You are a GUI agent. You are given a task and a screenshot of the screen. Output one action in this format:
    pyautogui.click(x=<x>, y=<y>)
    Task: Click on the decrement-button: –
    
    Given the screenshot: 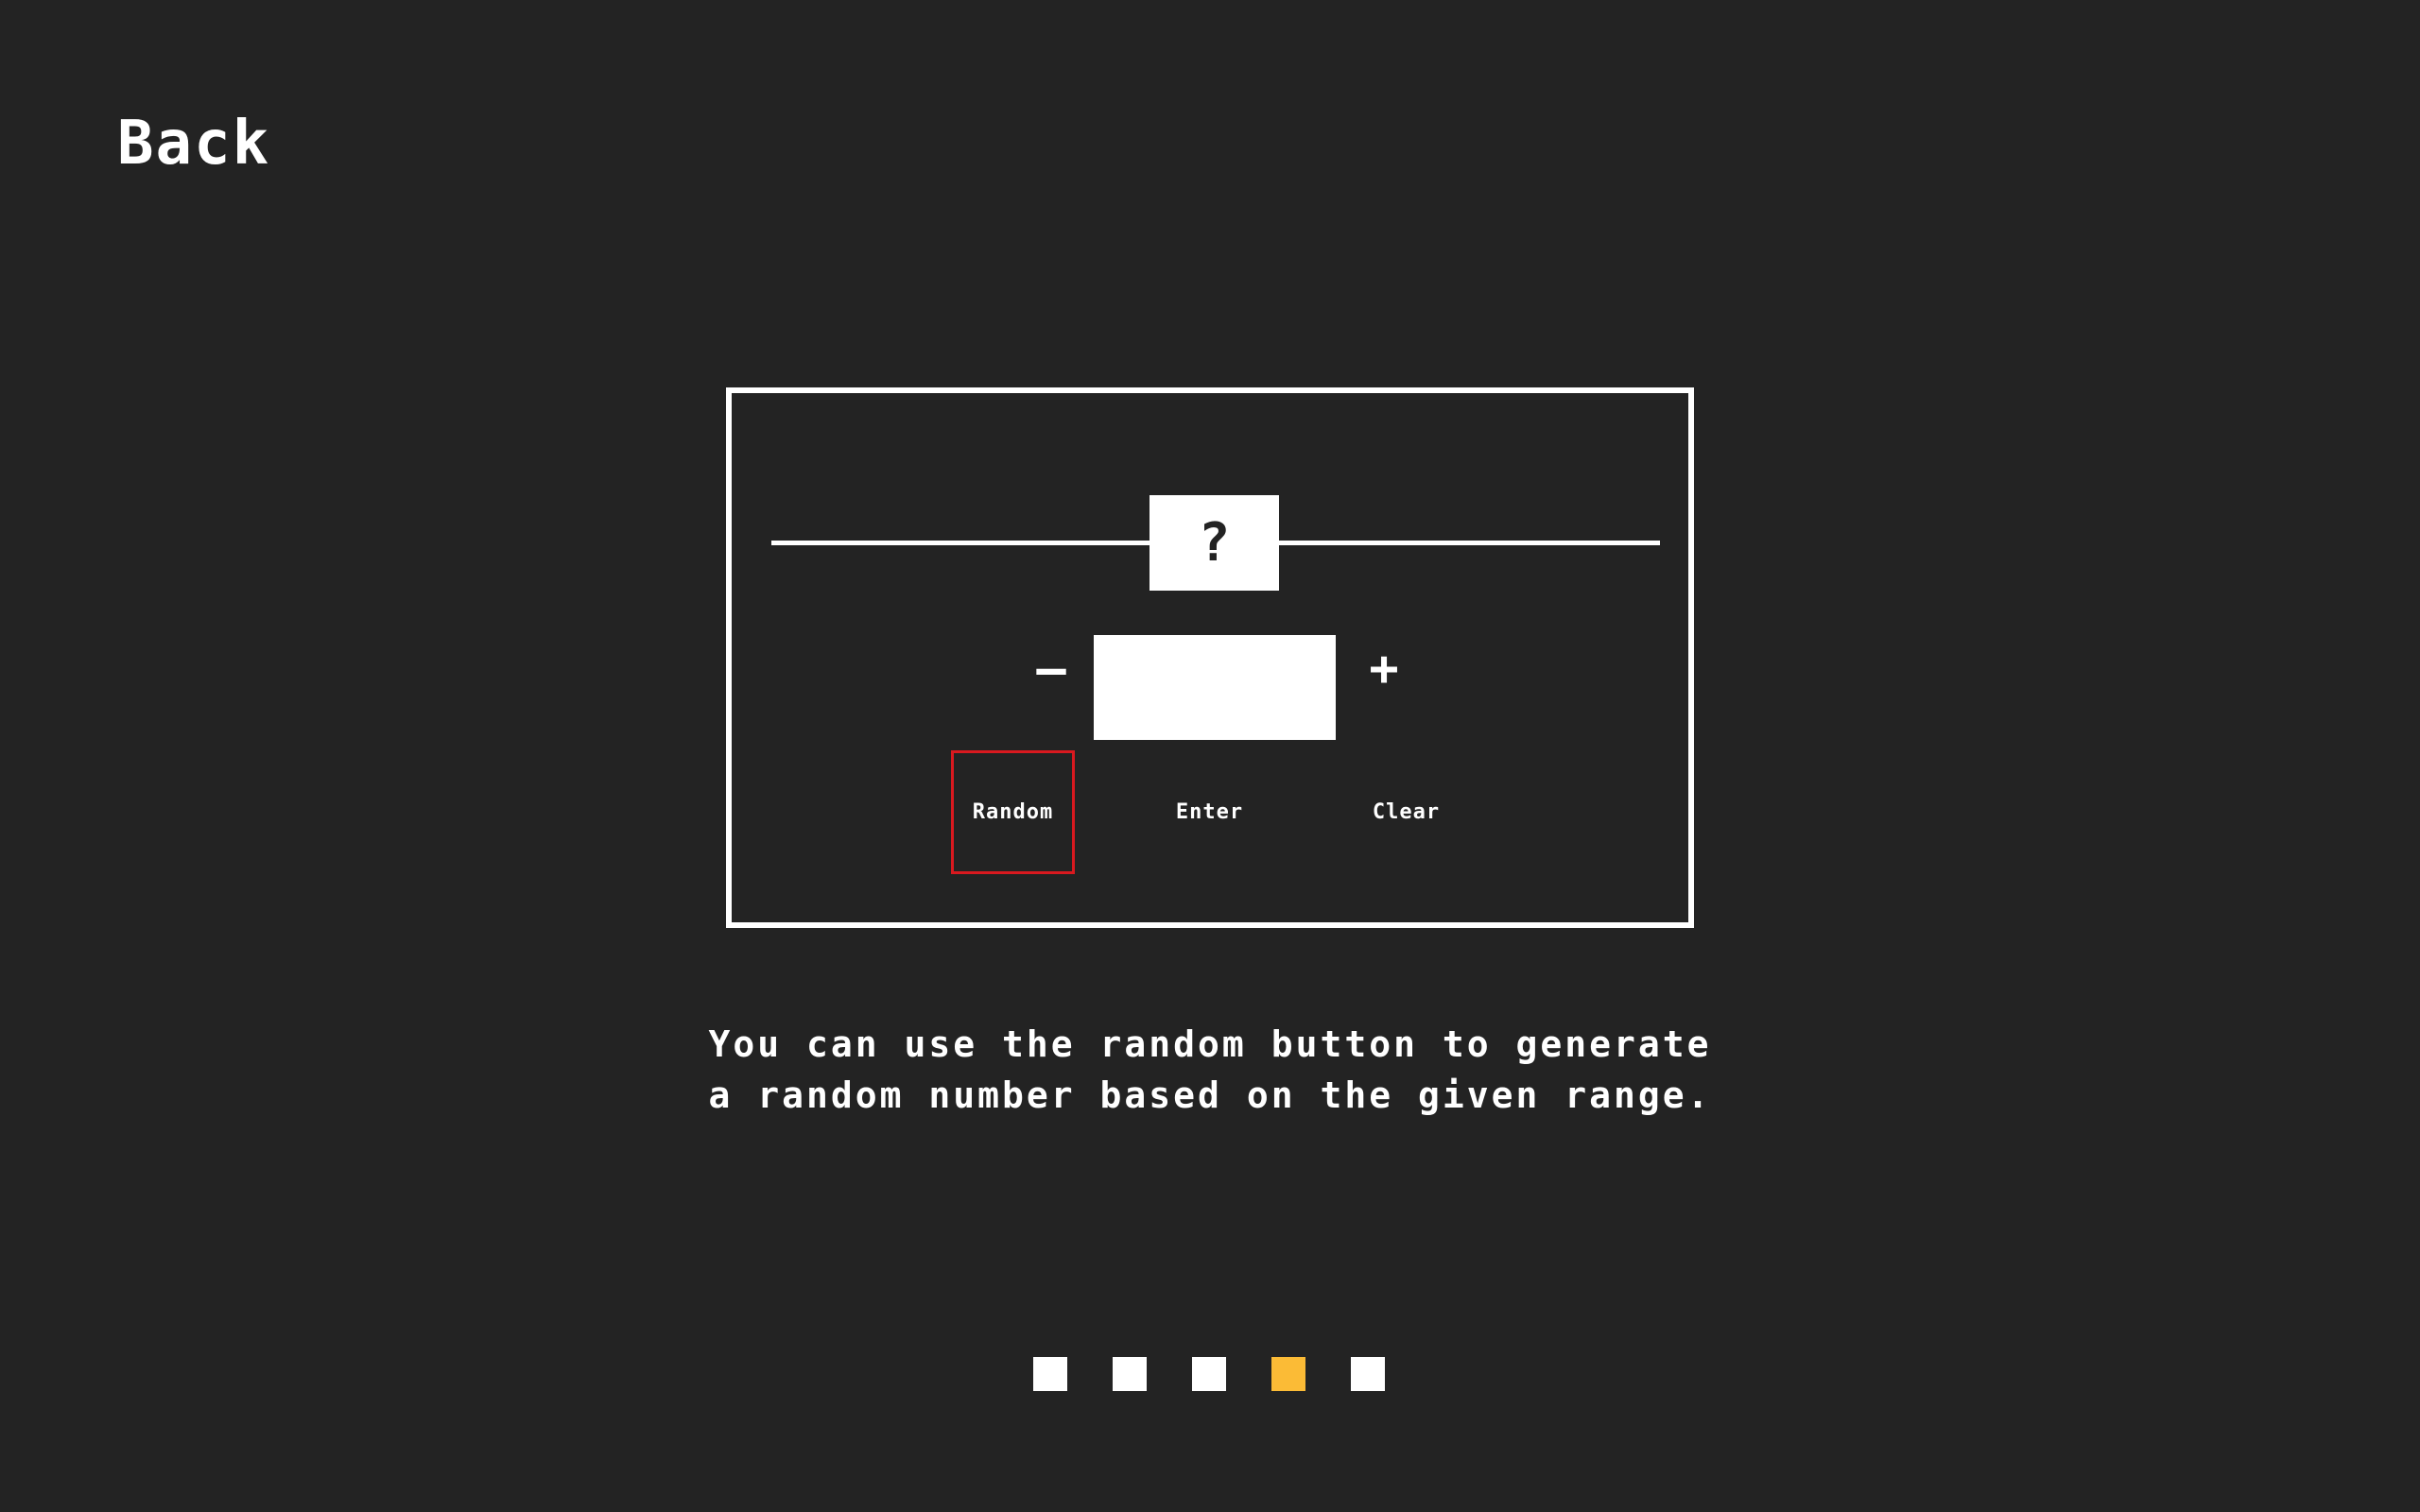 What is the action you would take?
    pyautogui.click(x=1051, y=669)
    